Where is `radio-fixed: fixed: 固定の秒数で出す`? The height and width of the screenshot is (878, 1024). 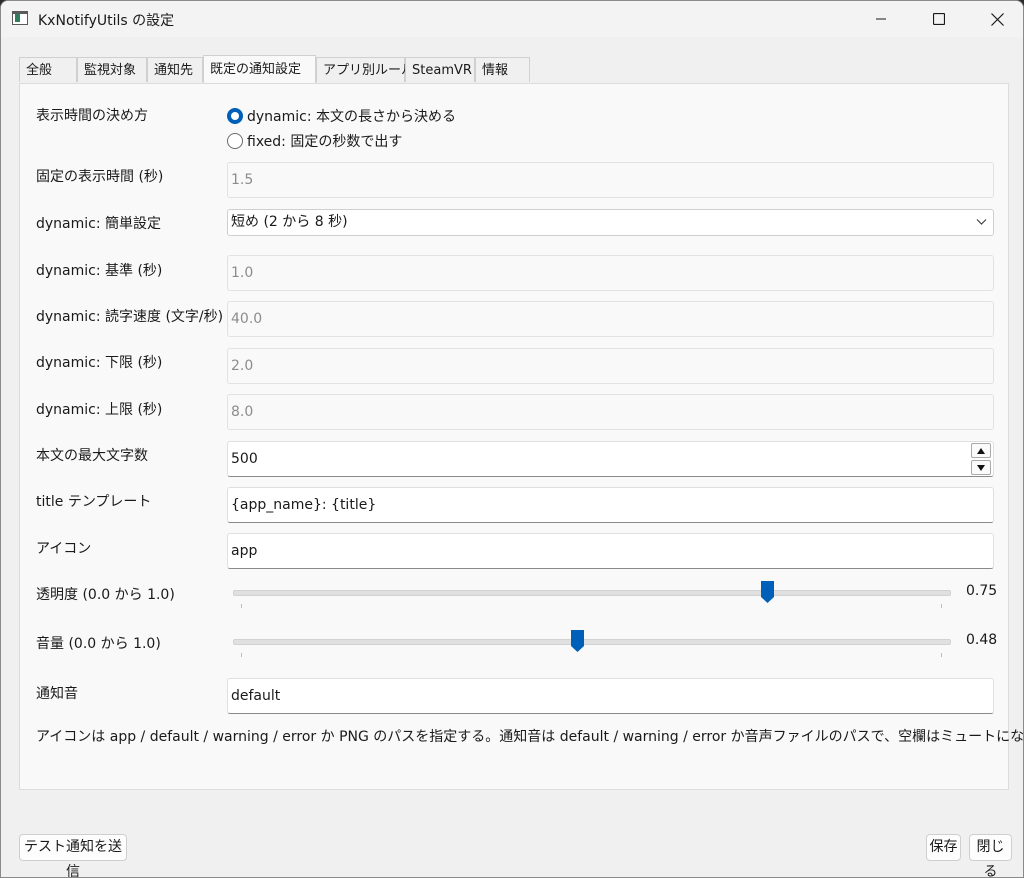 radio-fixed: fixed: 固定の秒数で出す is located at coordinates (314, 141).